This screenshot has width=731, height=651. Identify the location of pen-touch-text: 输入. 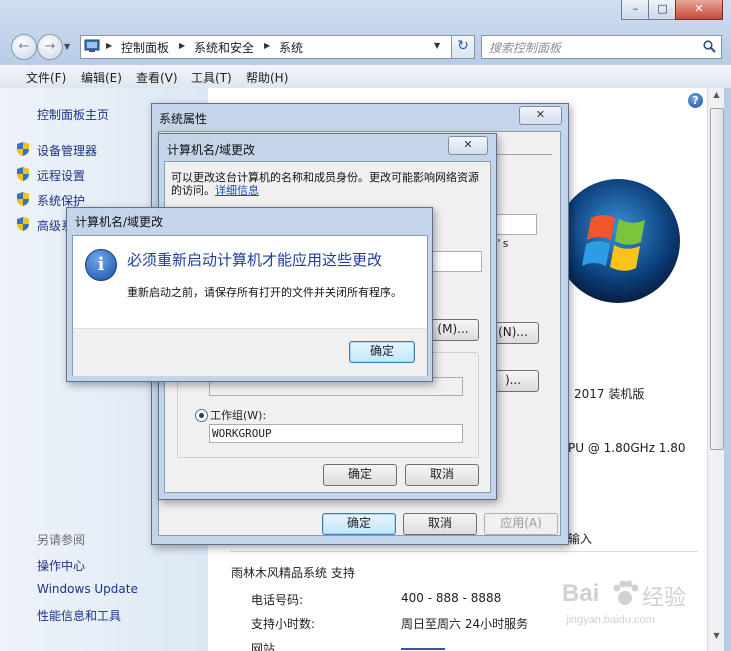
(580, 539).